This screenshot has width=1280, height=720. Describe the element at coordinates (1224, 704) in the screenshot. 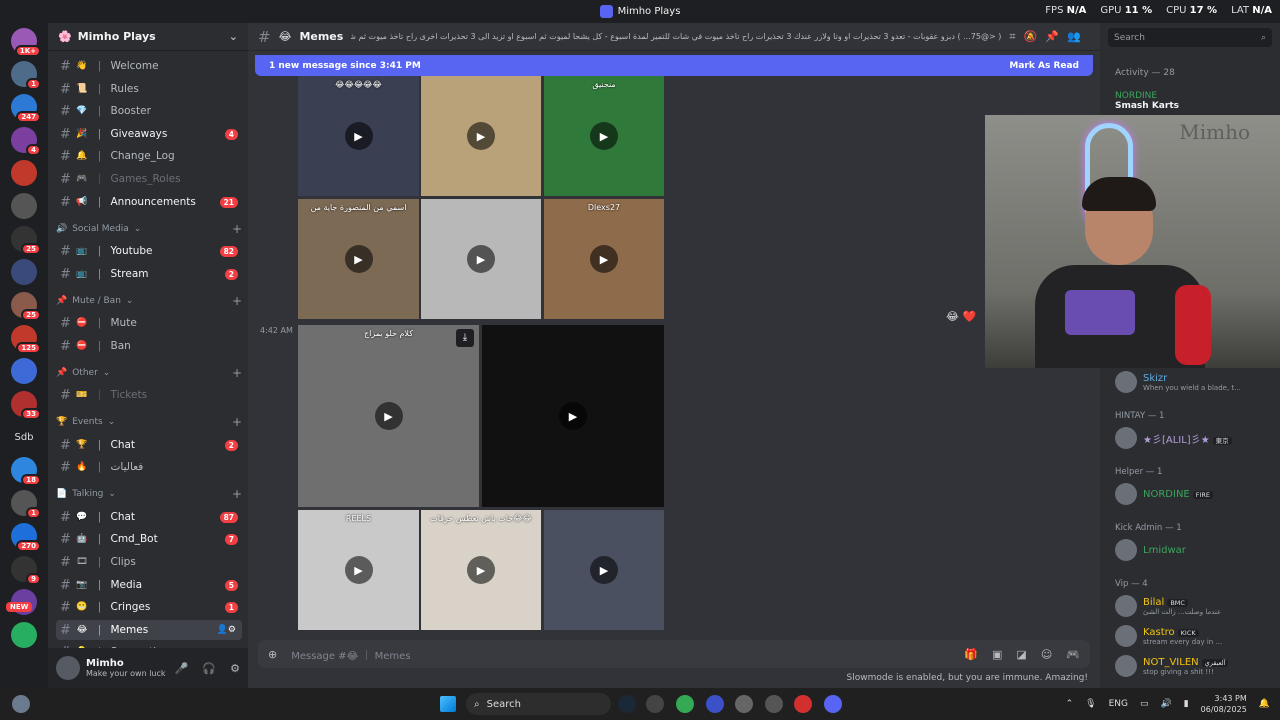

I see `clock: 3:43 PM 06/08/2025` at that location.